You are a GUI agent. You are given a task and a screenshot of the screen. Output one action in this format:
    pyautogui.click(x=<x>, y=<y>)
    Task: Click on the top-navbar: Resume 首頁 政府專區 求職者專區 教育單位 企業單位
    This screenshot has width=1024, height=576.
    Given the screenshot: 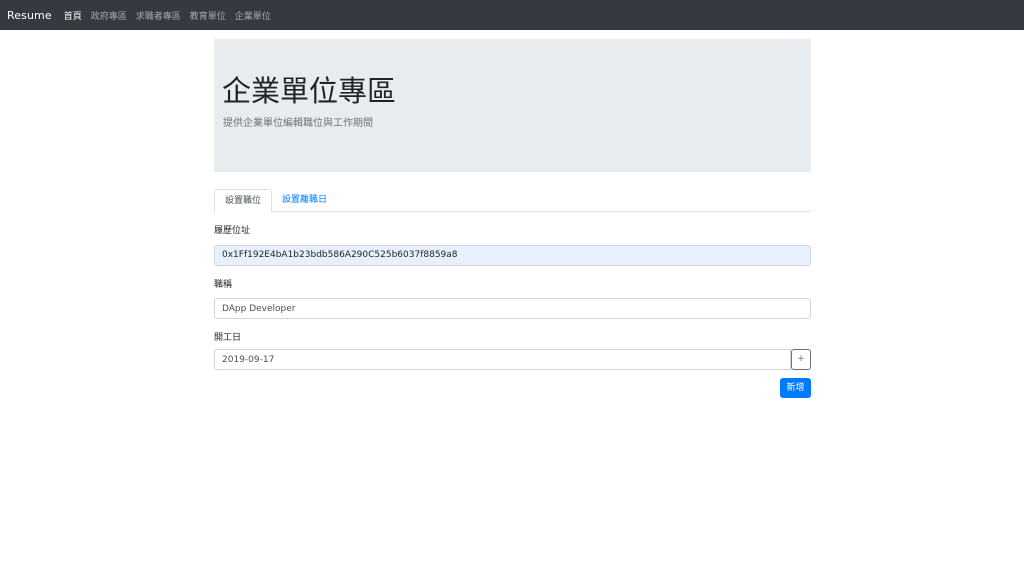 What is the action you would take?
    pyautogui.click(x=512, y=15)
    